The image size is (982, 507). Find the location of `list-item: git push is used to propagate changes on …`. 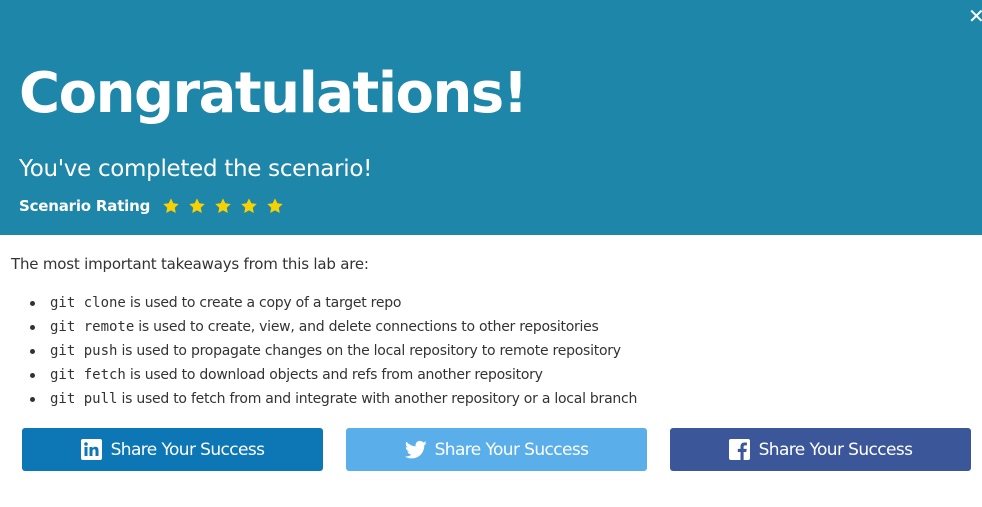

list-item: git push is used to propagate changes on … is located at coordinates (333, 351).